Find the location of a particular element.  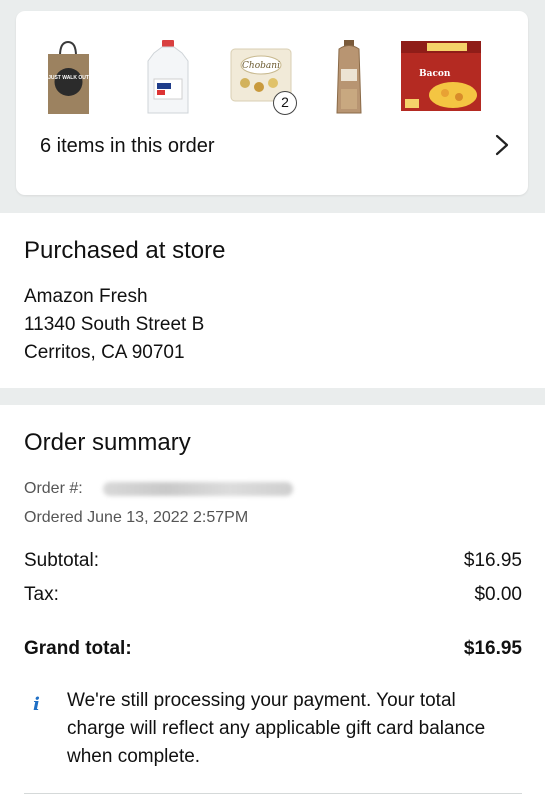

jimmy-dean-bowl-thumbnail: Bacon is located at coordinates (441, 76).